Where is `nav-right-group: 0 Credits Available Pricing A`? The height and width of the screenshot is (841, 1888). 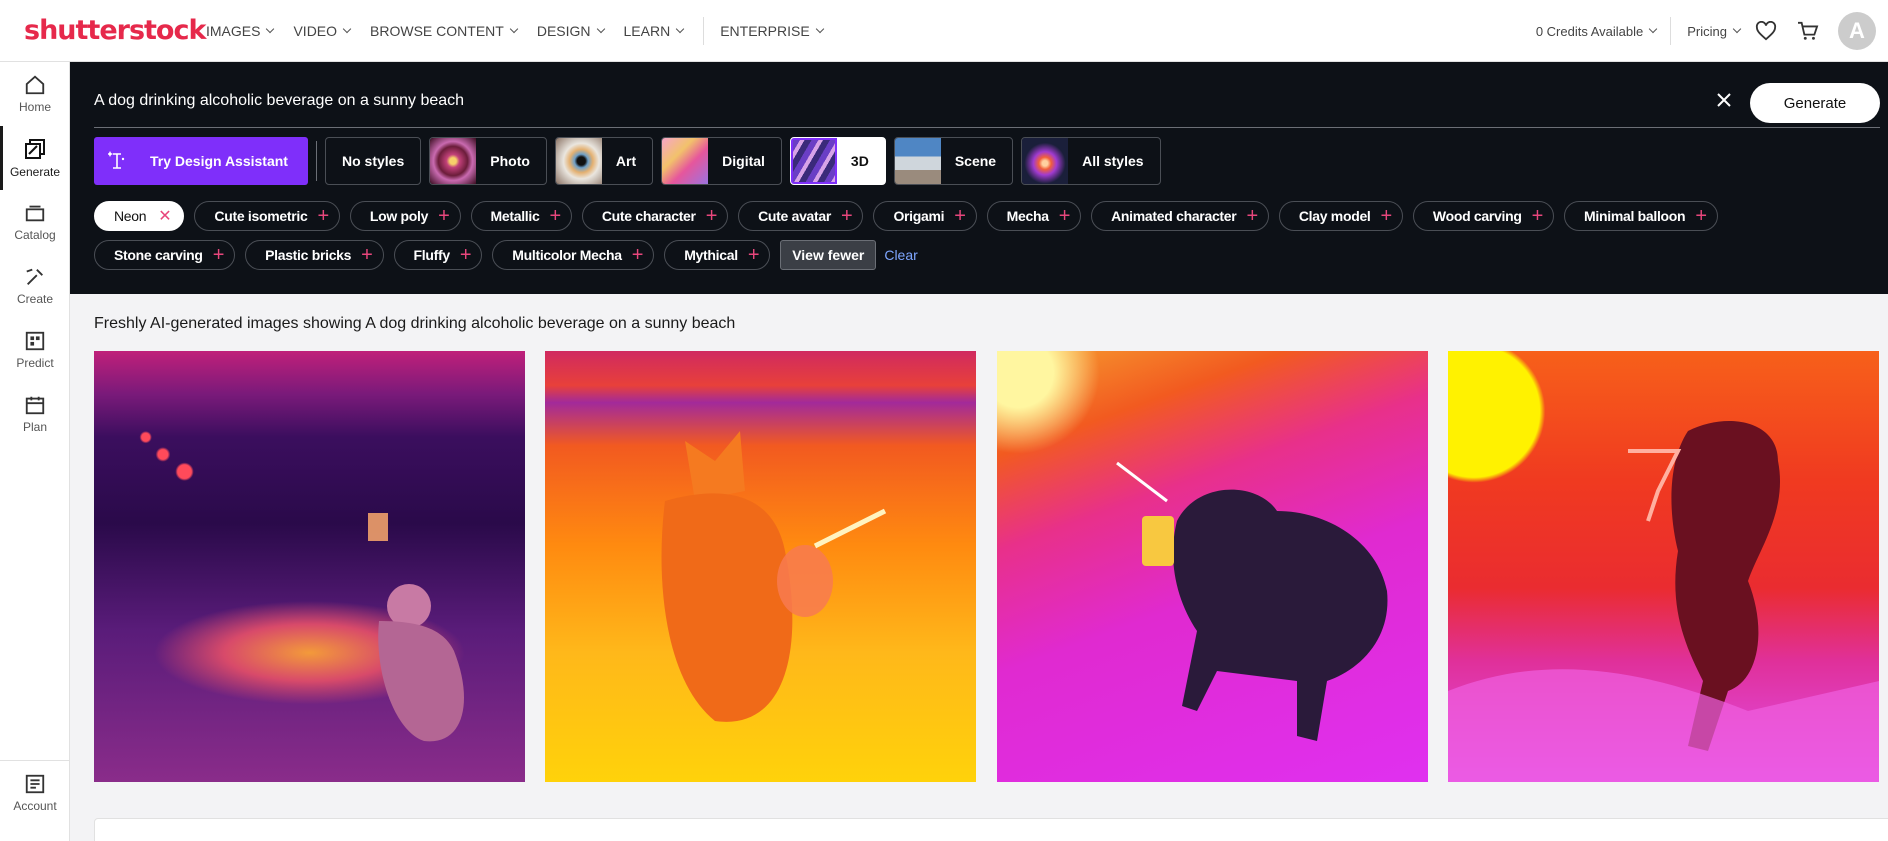
nav-right-group: 0 Credits Available Pricing A is located at coordinates (1706, 31).